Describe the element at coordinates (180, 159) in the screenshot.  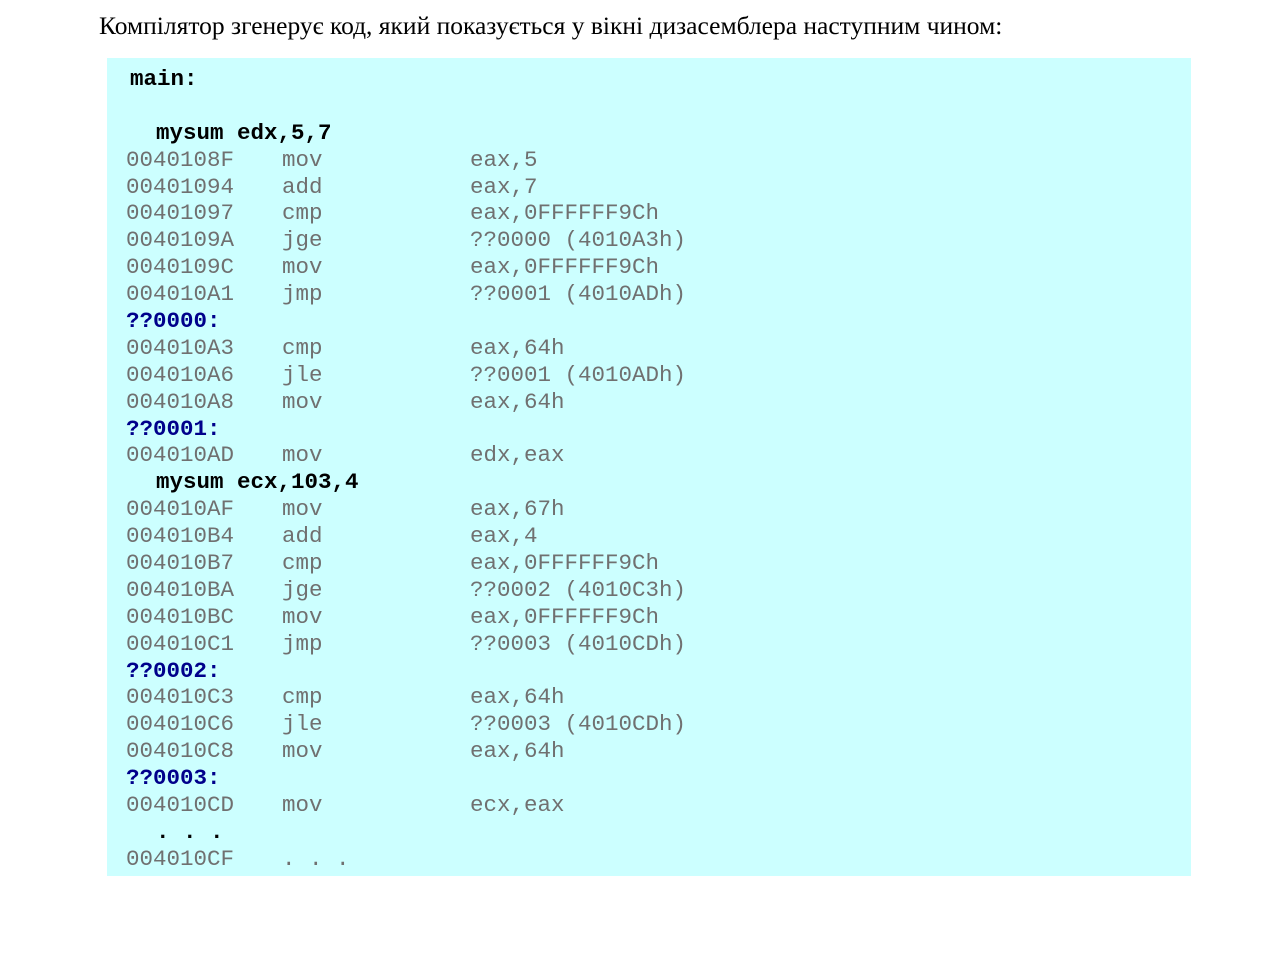
I see `instruction-address: 0040108F` at that location.